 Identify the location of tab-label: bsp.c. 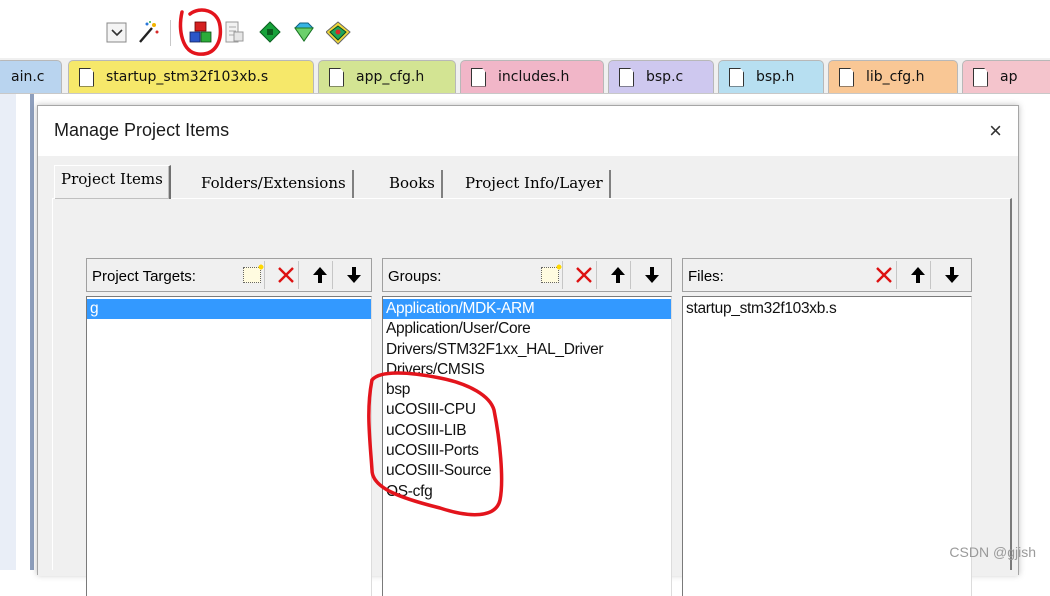
(665, 77).